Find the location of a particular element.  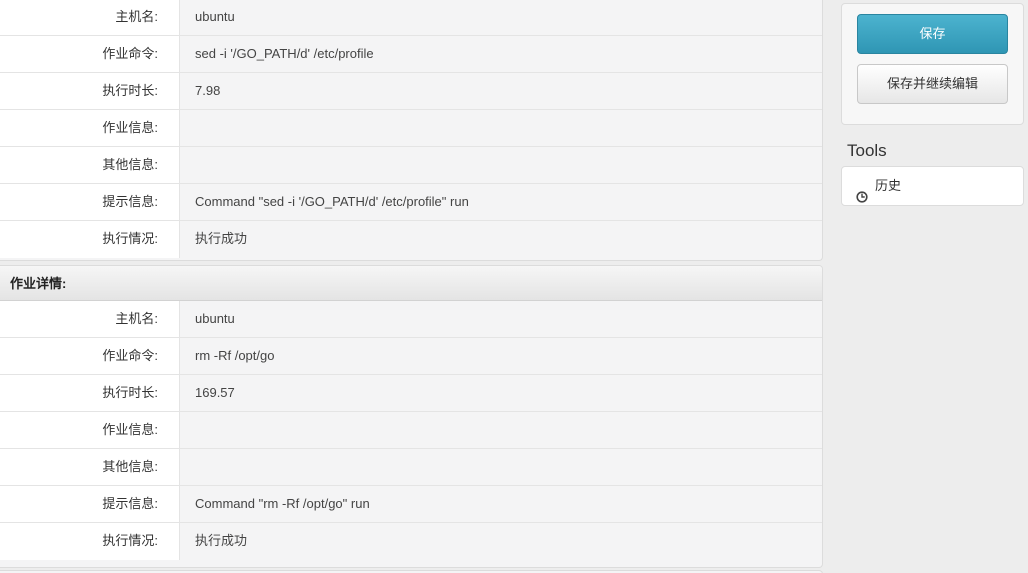

history-label: 历史 is located at coordinates (888, 185).